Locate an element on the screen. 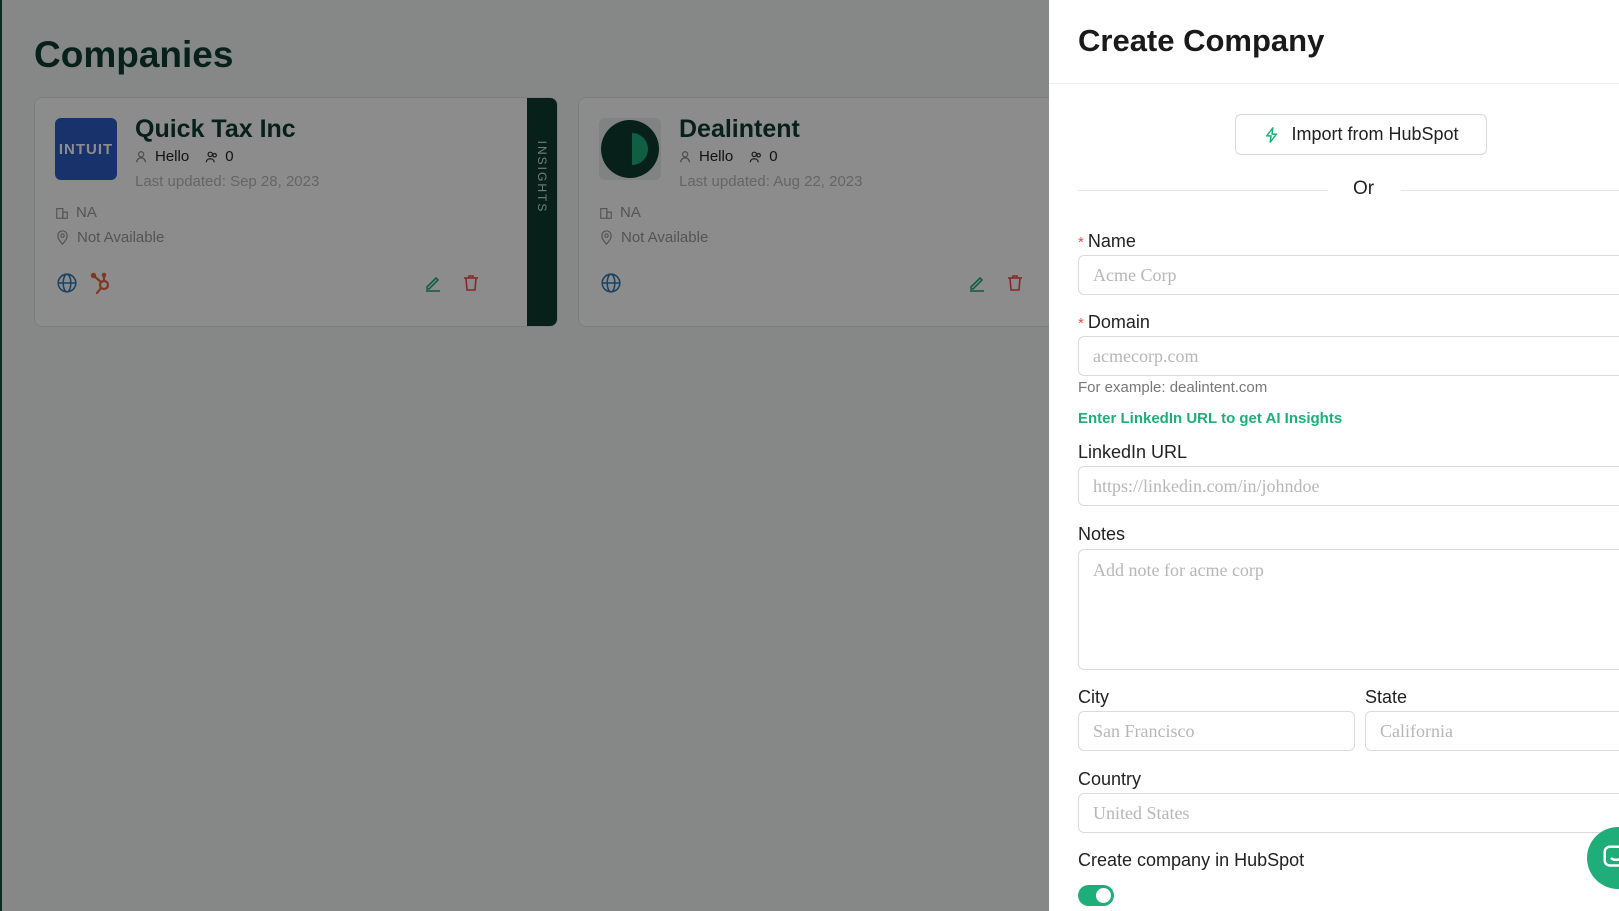  notes-textarea is located at coordinates (1348, 609).